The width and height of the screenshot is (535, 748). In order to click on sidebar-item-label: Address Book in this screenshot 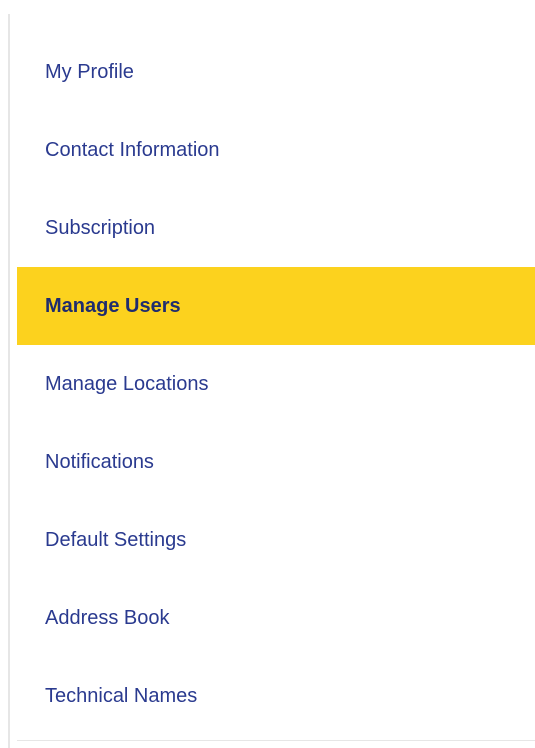, I will do `click(107, 618)`.